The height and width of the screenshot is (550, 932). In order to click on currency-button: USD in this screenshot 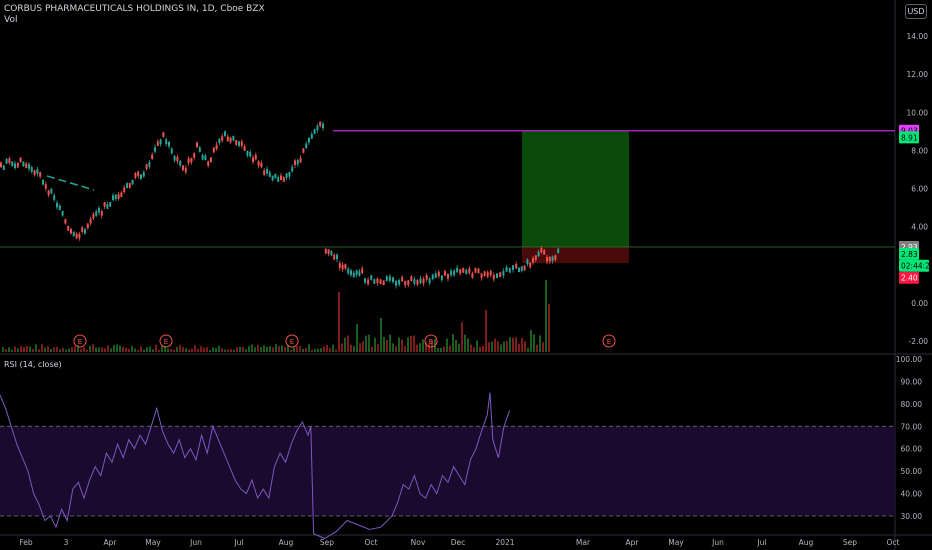, I will do `click(916, 11)`.